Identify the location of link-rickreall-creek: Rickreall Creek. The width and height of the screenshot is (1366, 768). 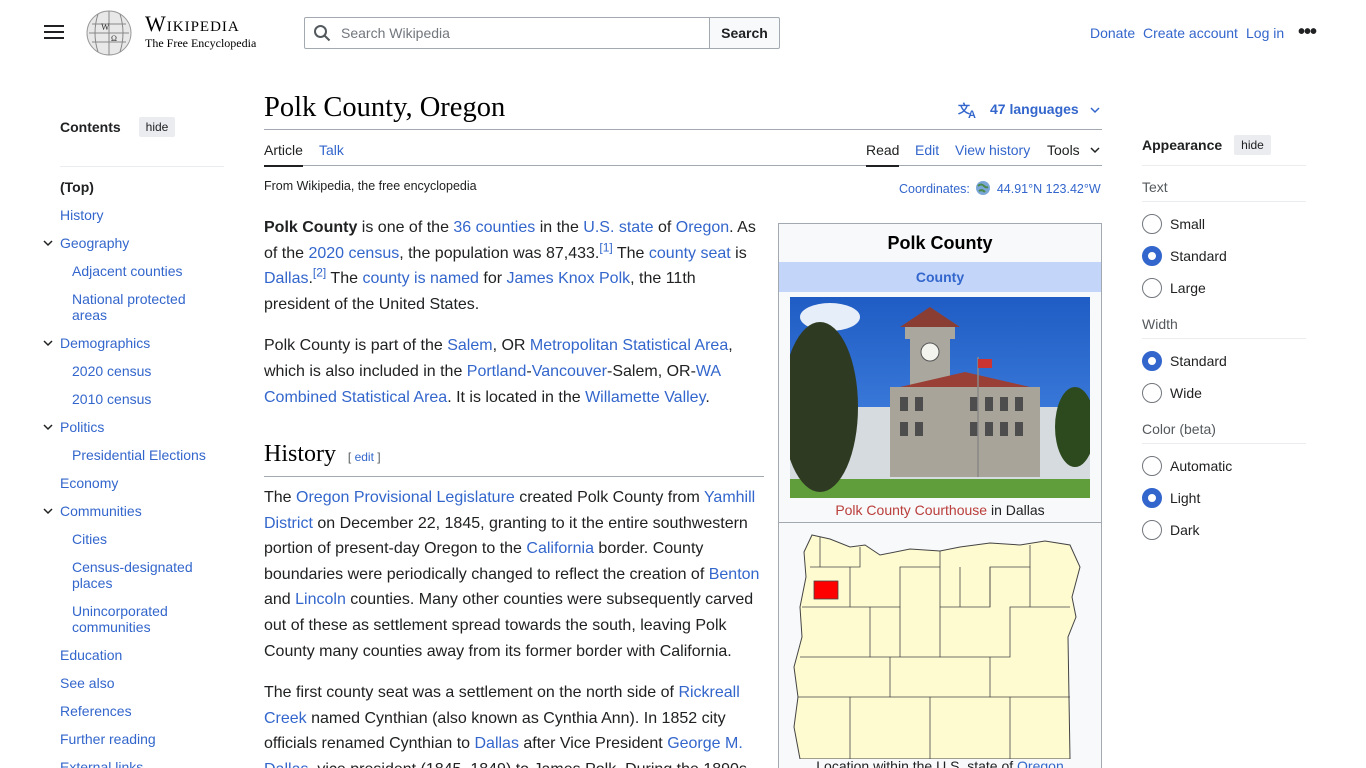
(502, 705).